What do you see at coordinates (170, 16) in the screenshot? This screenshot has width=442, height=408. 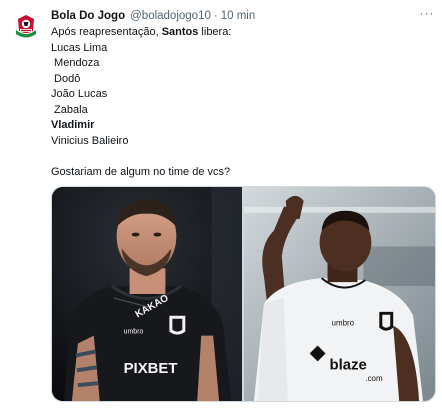 I see `author-handle: @boladojogo10` at bounding box center [170, 16].